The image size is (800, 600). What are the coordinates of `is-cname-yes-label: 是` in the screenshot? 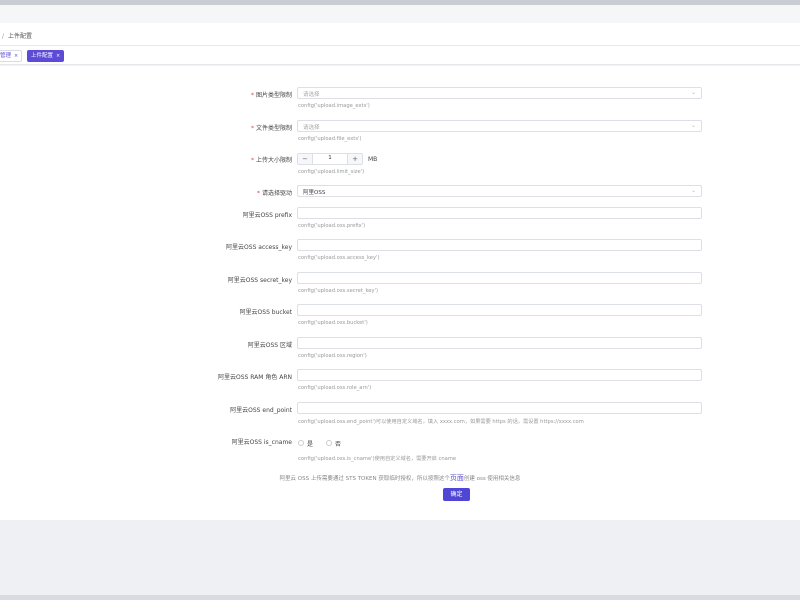 It's located at (310, 443).